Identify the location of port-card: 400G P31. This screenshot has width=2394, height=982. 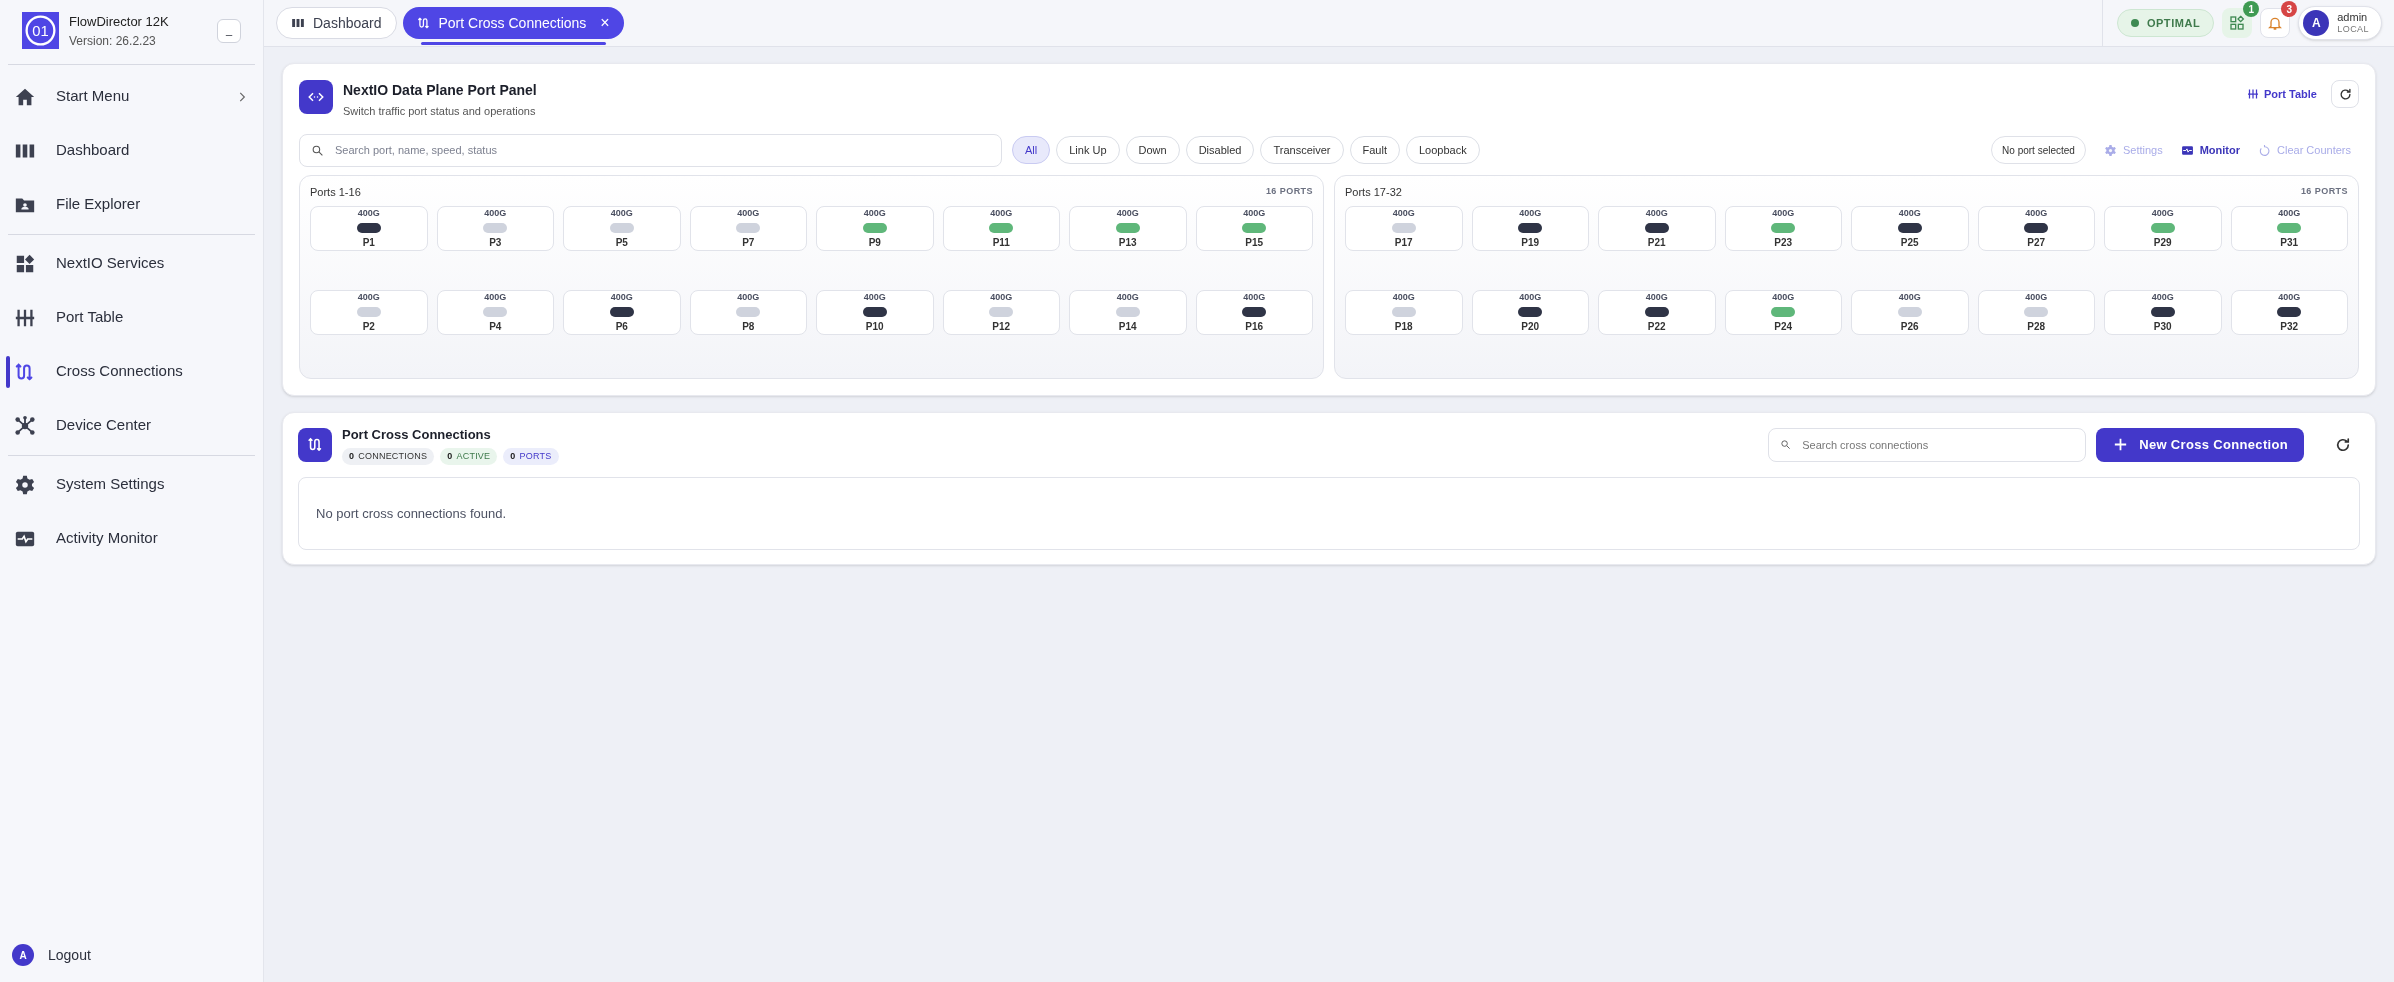
(2289, 228).